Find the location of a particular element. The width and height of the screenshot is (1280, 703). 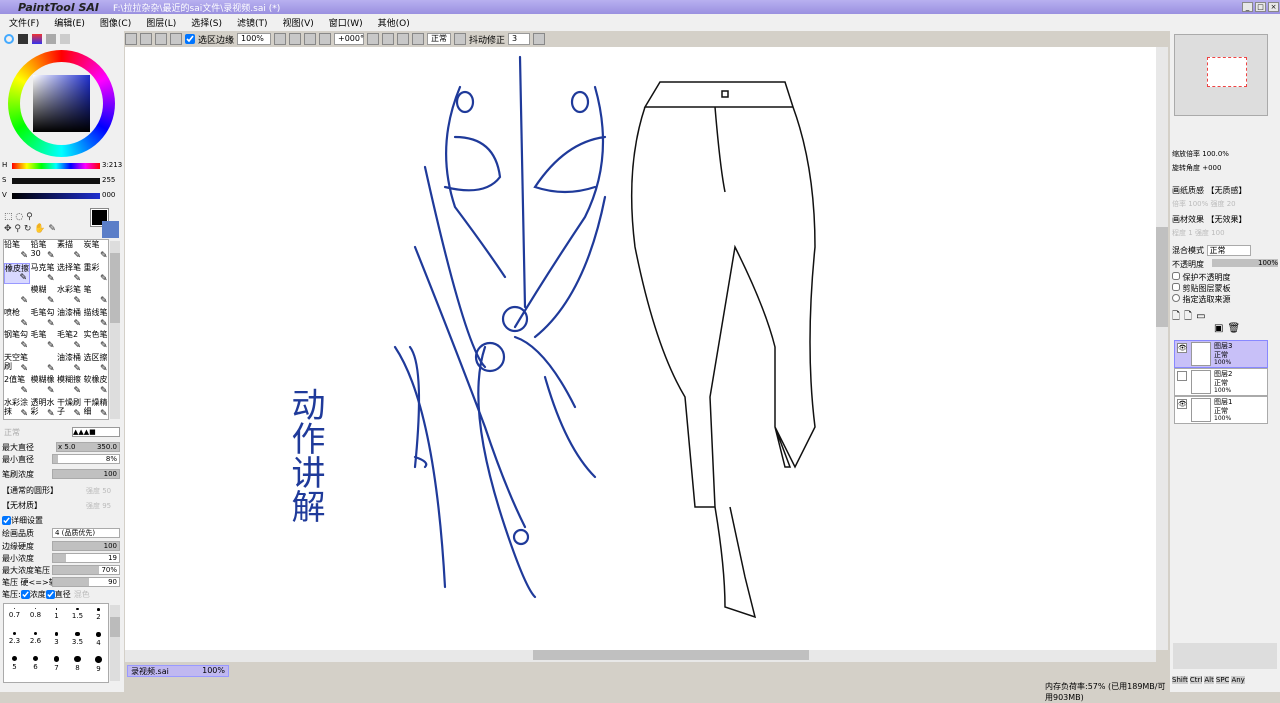

brush-size-preset: 6 is located at coordinates (35, 663).